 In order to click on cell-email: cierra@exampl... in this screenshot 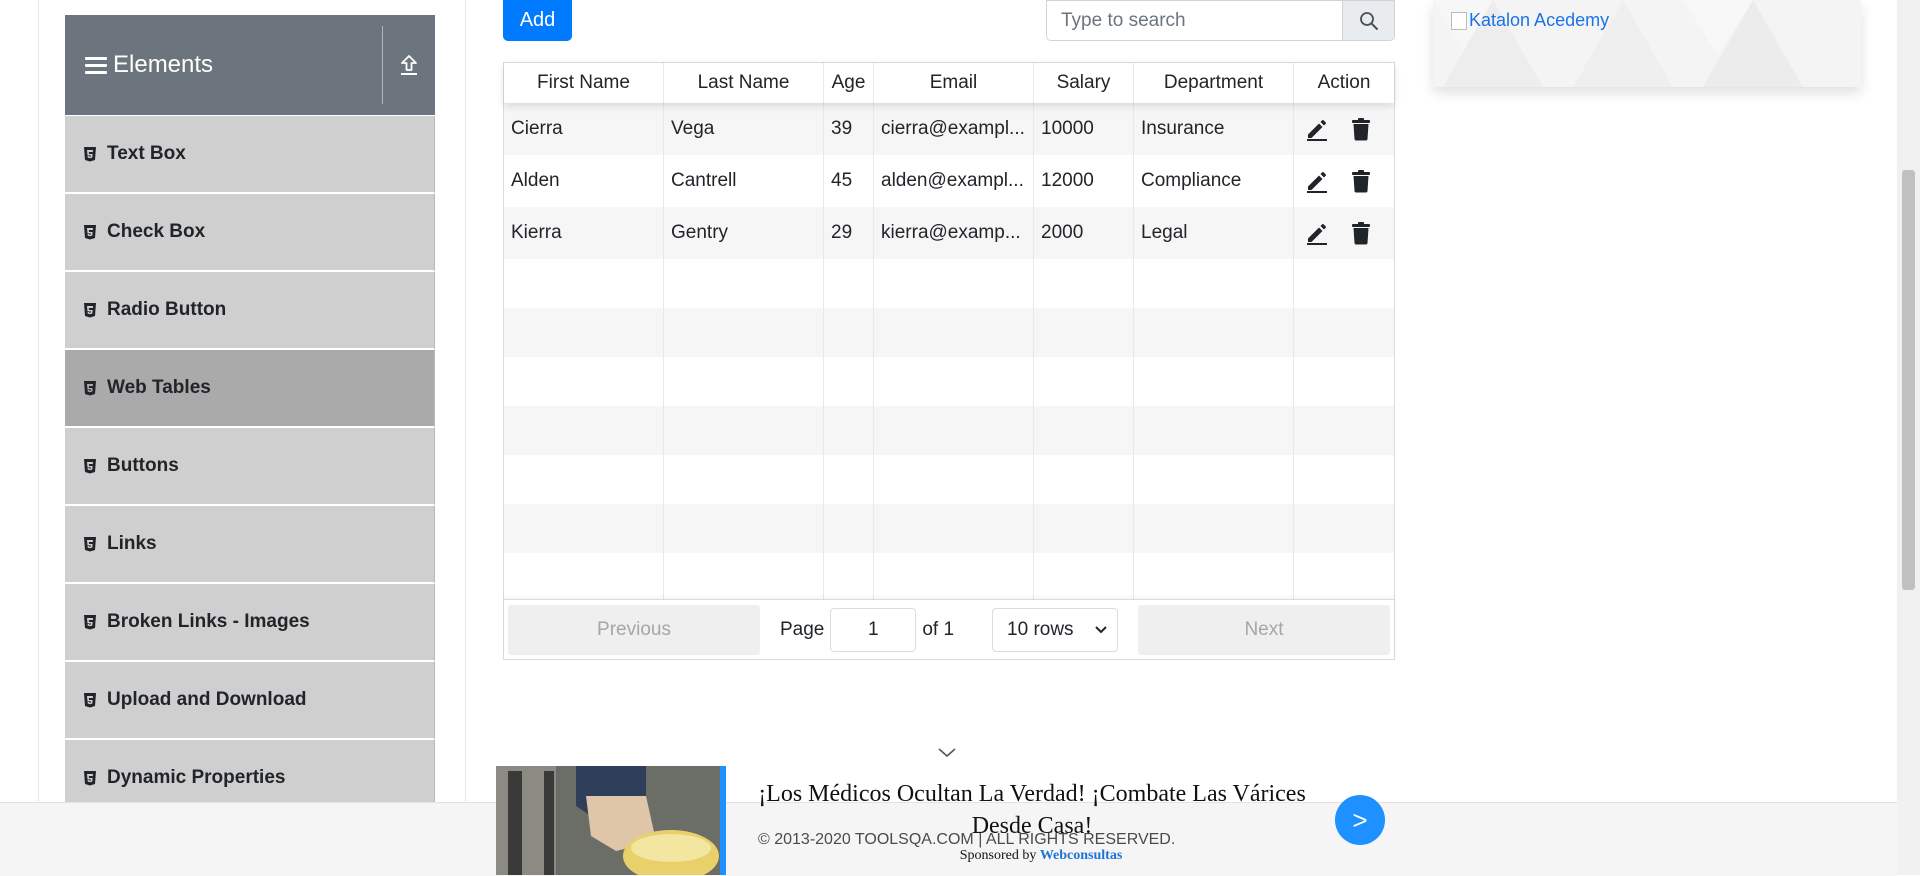, I will do `click(954, 129)`.